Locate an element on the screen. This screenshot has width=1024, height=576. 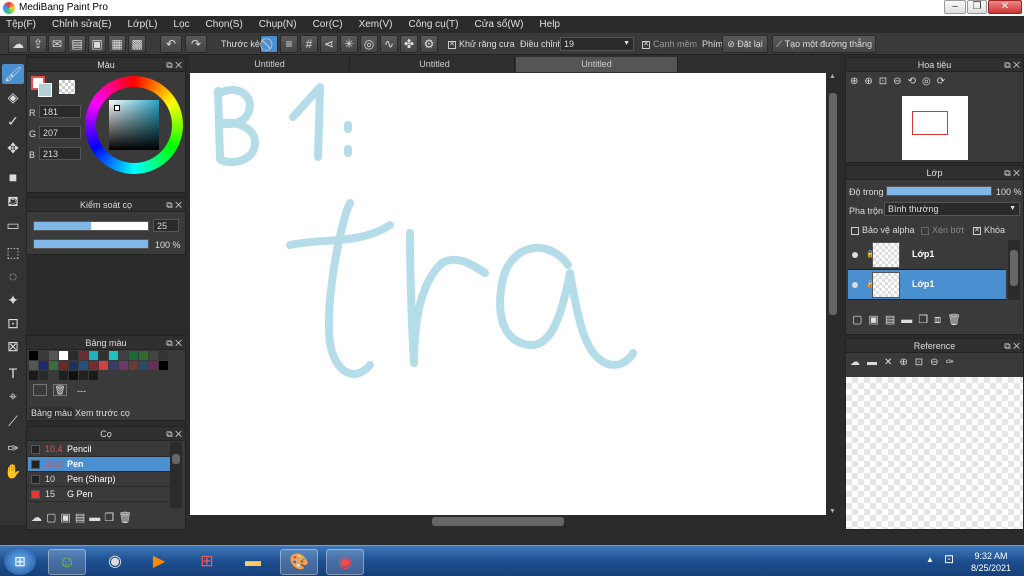
hand-tool-icon: ✋ is located at coordinates (13, 471).